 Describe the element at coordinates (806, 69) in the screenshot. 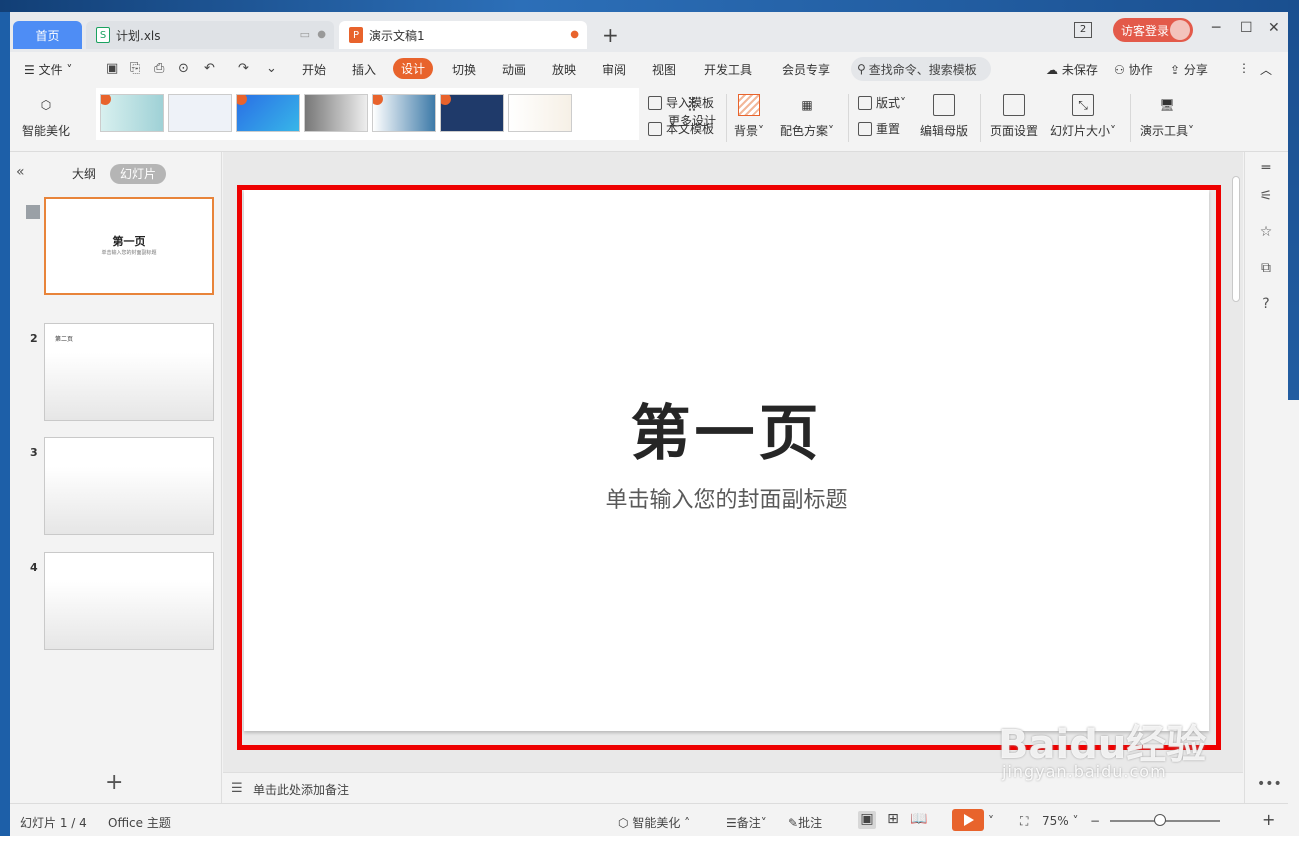

I see `menu-member: 会员专享` at that location.